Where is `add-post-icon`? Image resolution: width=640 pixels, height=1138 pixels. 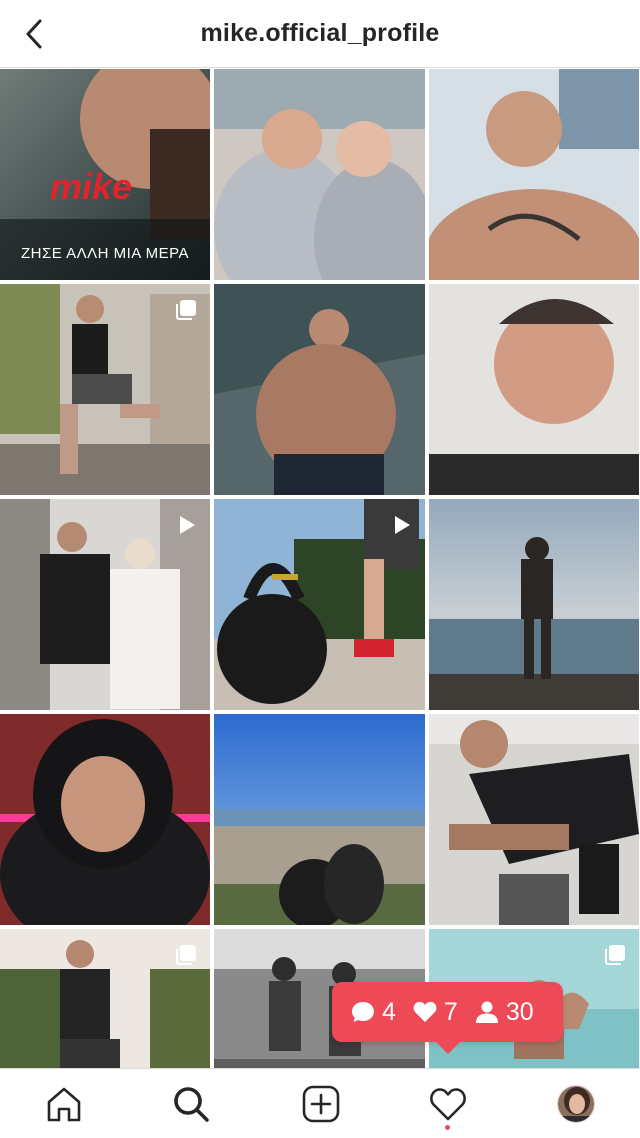 add-post-icon is located at coordinates (321, 1104).